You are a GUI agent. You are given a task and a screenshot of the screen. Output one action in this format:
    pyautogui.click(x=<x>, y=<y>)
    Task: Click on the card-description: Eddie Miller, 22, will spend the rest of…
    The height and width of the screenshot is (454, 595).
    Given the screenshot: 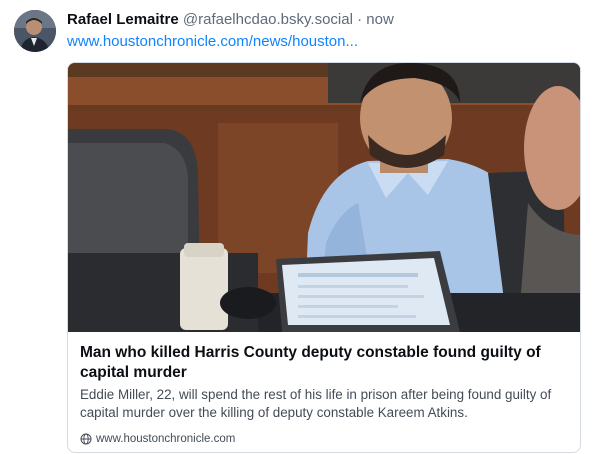 What is the action you would take?
    pyautogui.click(x=316, y=403)
    